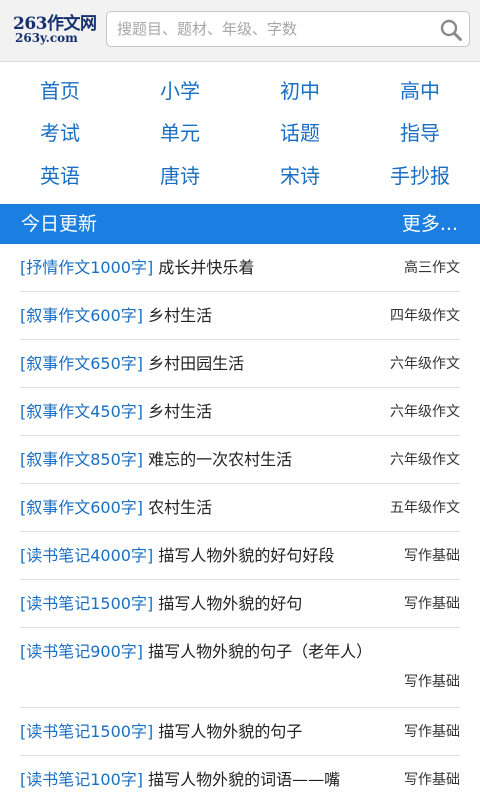 The image size is (480, 800). I want to click on site-logo: 263作文网 263y.com, so click(55, 29).